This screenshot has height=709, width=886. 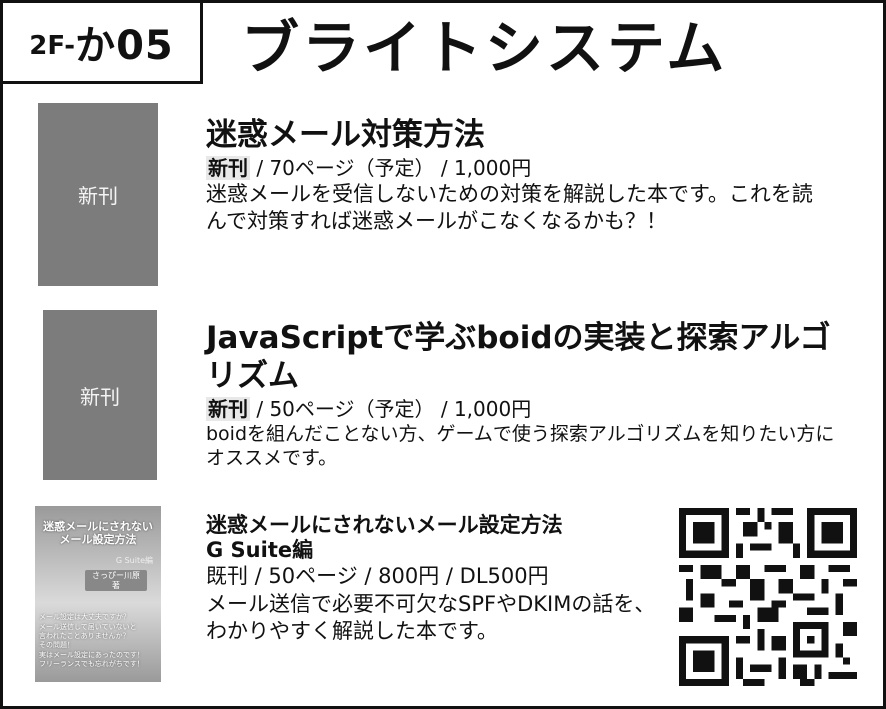 I want to click on cover-blurb-line: その問題！, so click(x=56, y=645).